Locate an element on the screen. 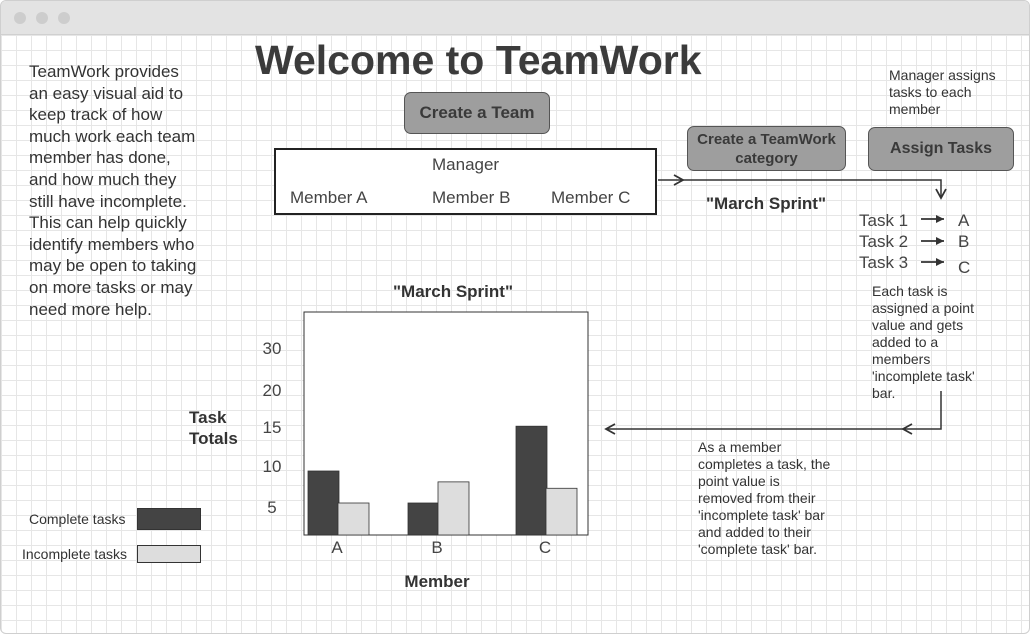 The height and width of the screenshot is (634, 1030). y-tick-label: 30 is located at coordinates (272, 348).